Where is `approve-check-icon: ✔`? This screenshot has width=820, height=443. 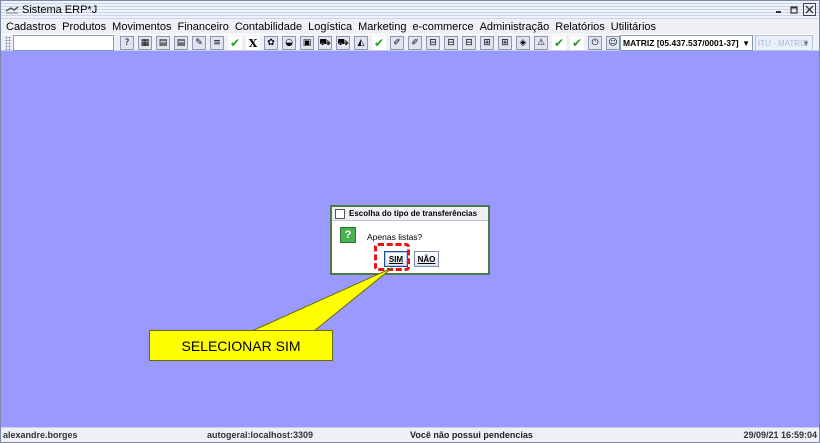 approve-check-icon: ✔ is located at coordinates (379, 43).